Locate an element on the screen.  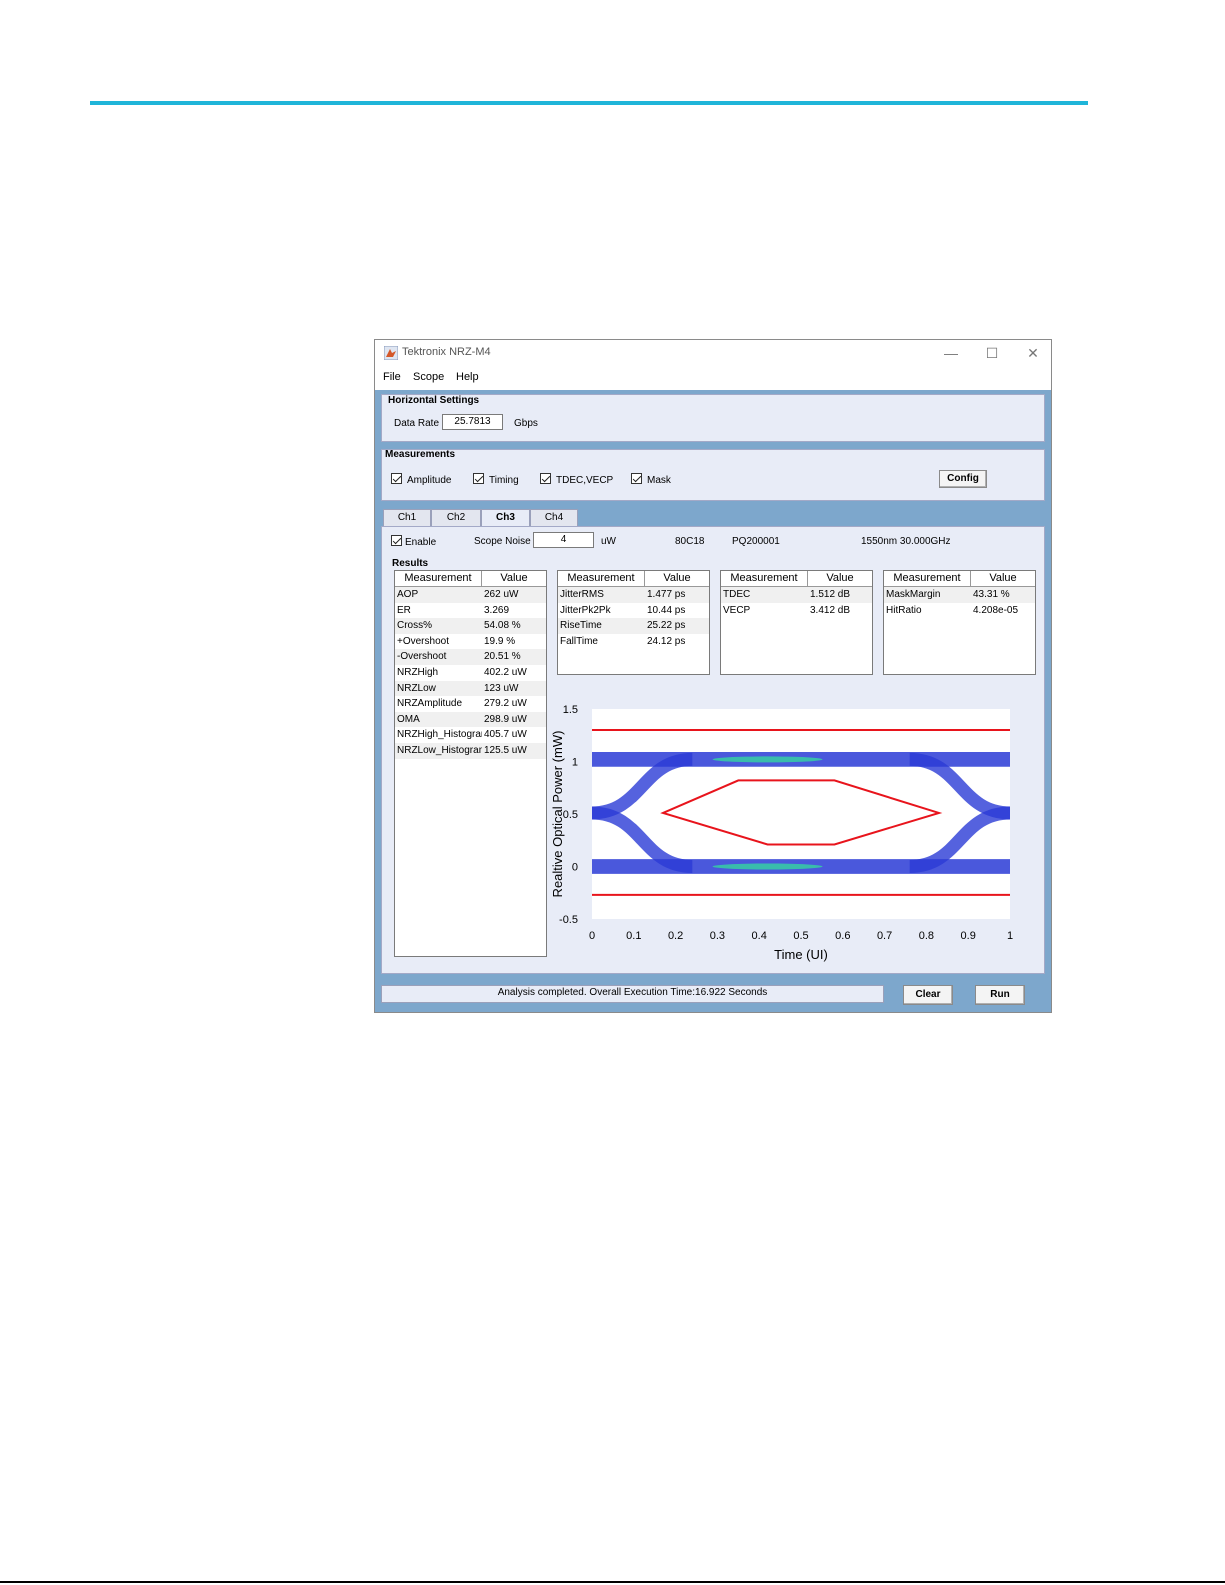
wavelength-bandwidth: 1550nm 30.000GHz is located at coordinates (906, 541).